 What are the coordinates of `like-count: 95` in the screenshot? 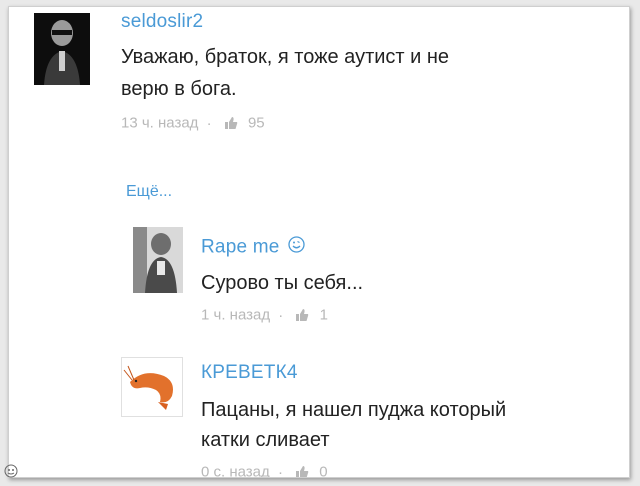 It's located at (256, 123).